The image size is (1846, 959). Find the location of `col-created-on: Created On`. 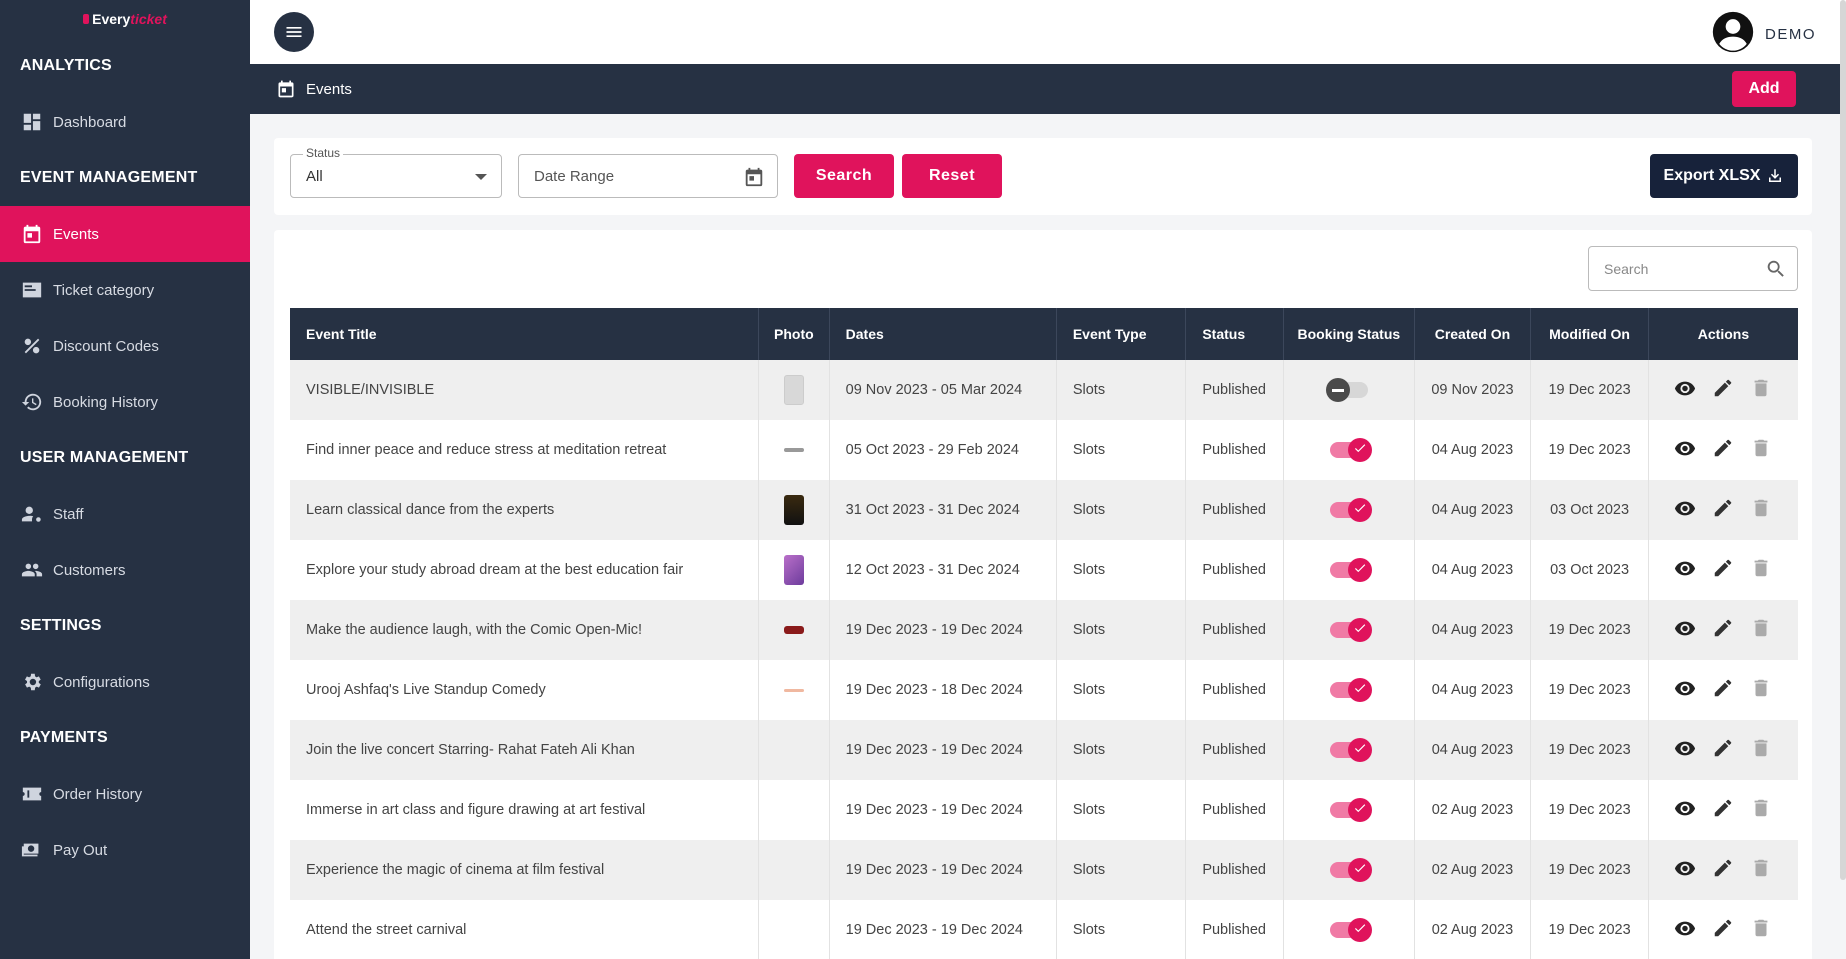

col-created-on: Created On is located at coordinates (1473, 334).